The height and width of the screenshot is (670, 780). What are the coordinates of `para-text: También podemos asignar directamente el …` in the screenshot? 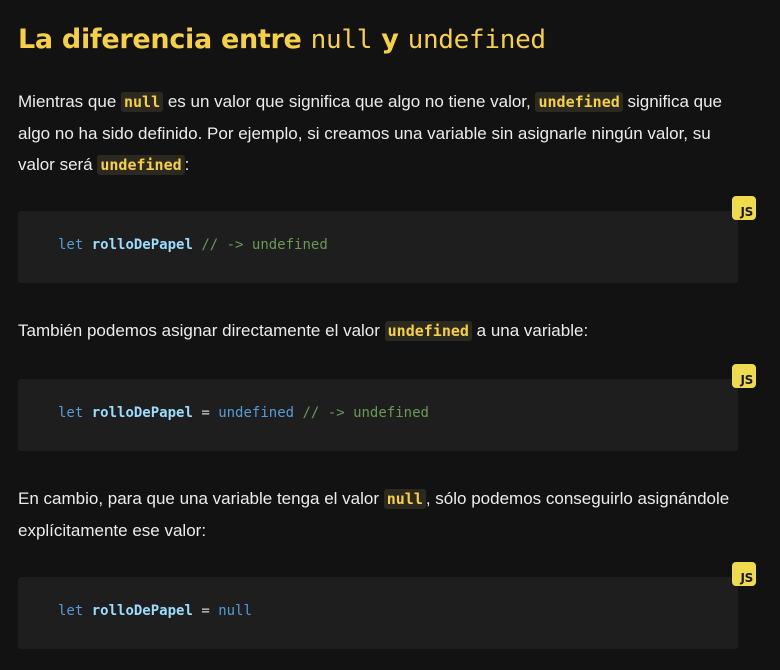 It's located at (201, 330).